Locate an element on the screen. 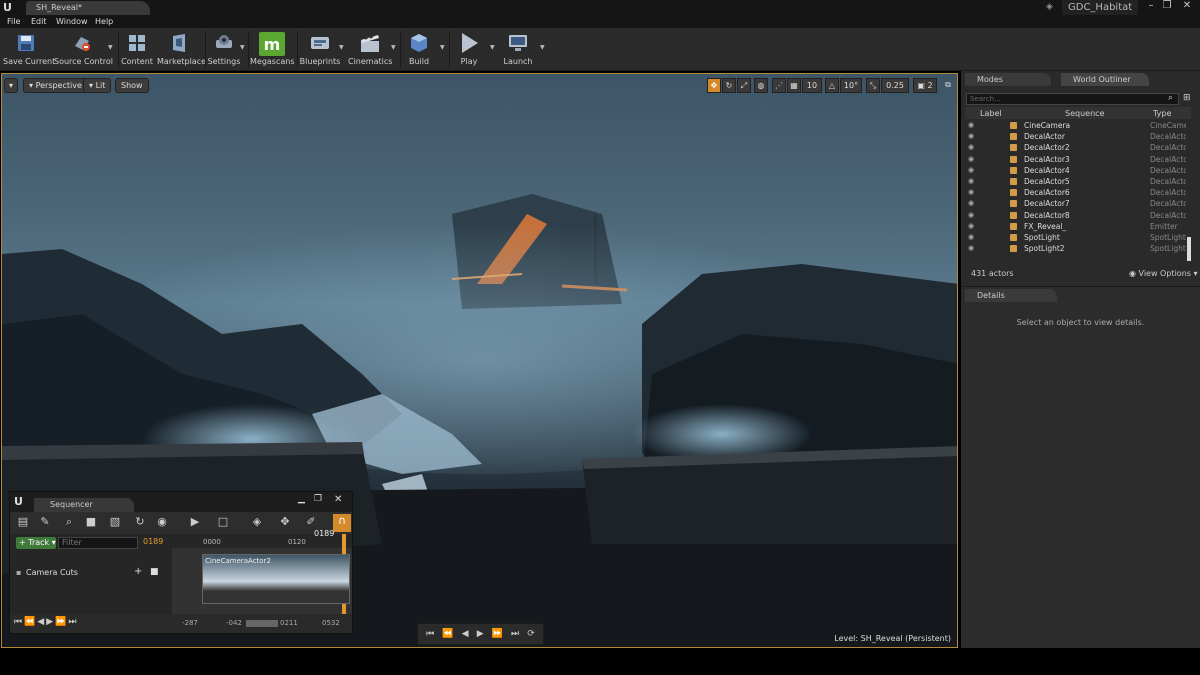  outliner-row: ◉ DecalActor2 DecalActo is located at coordinates (1076, 147).